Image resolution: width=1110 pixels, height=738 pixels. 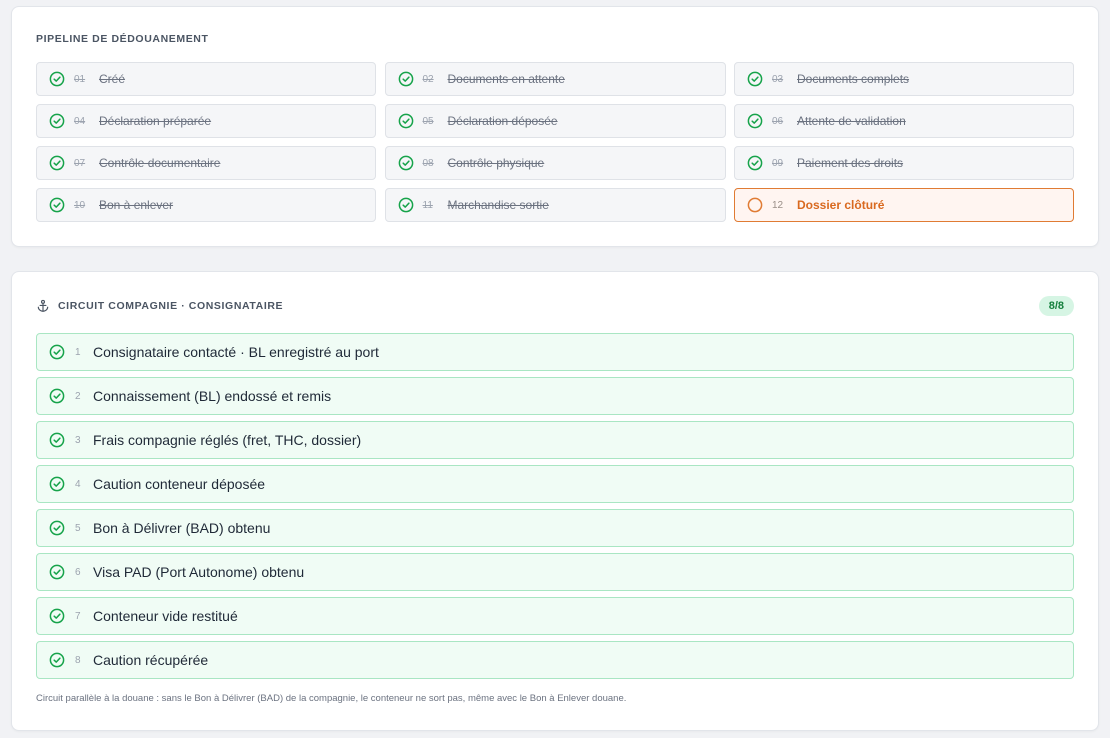 I want to click on step-number: 09, so click(x=778, y=163).